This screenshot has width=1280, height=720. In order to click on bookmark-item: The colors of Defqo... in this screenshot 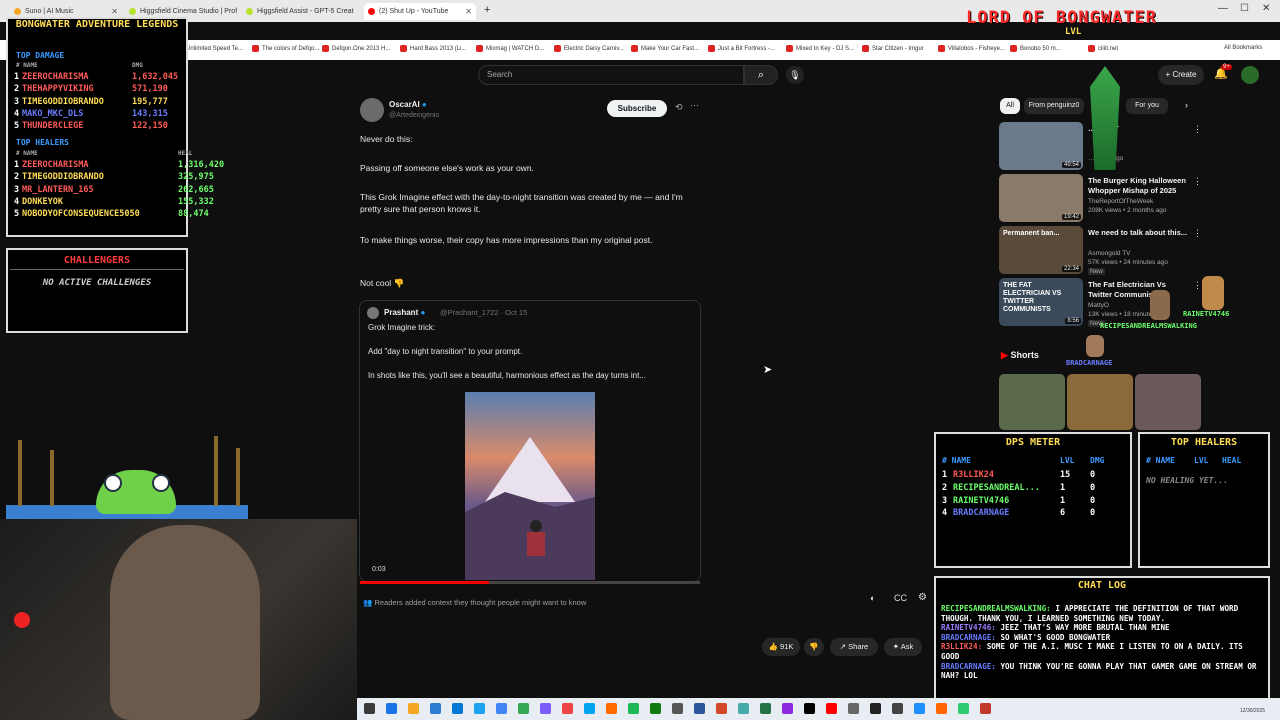, I will do `click(285, 48)`.